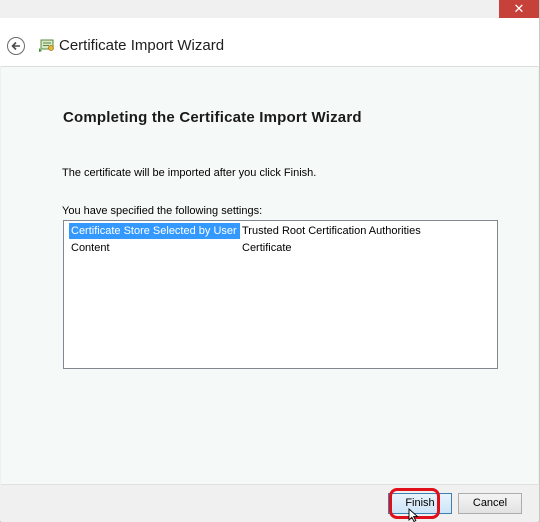 Image resolution: width=540 pixels, height=522 pixels. I want to click on wizard-footer: Finish Cancel, so click(269, 503).